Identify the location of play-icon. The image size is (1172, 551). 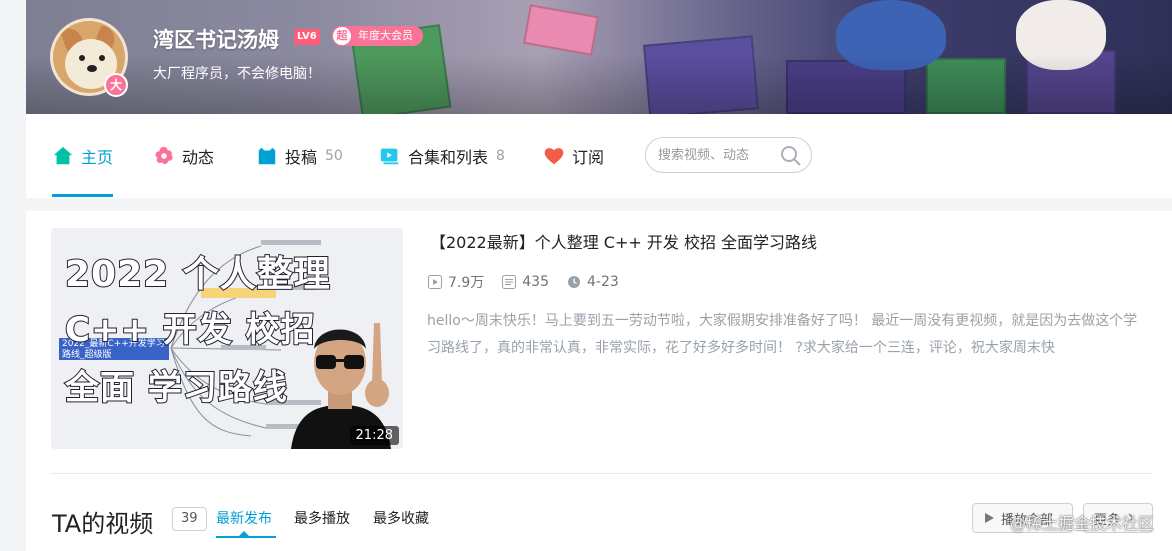
(989, 518).